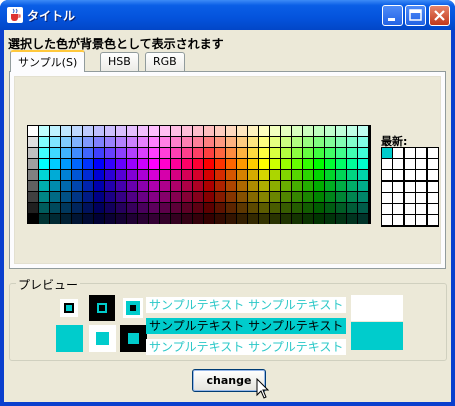 The height and width of the screenshot is (406, 455). Describe the element at coordinates (392, 15) in the screenshot. I see `minimize-button` at that location.